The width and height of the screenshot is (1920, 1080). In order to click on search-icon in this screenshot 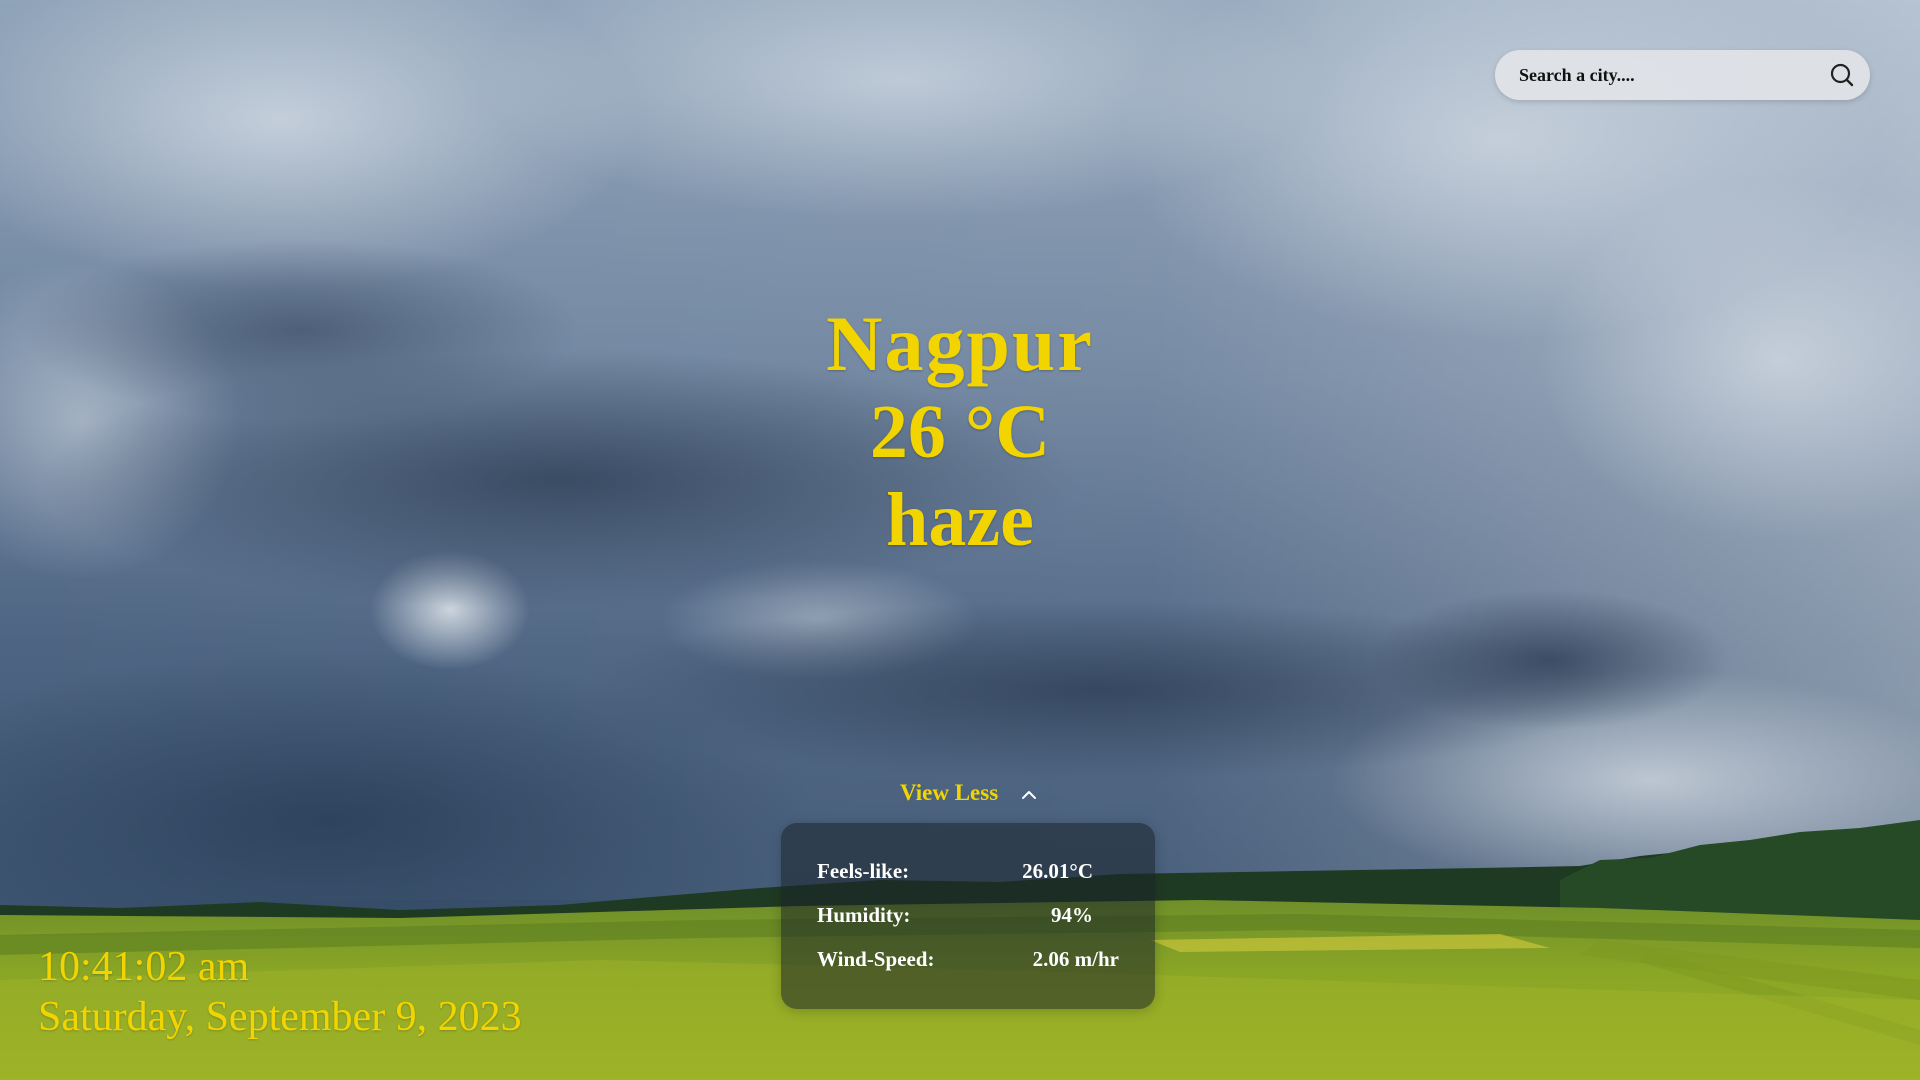, I will do `click(1842, 75)`.